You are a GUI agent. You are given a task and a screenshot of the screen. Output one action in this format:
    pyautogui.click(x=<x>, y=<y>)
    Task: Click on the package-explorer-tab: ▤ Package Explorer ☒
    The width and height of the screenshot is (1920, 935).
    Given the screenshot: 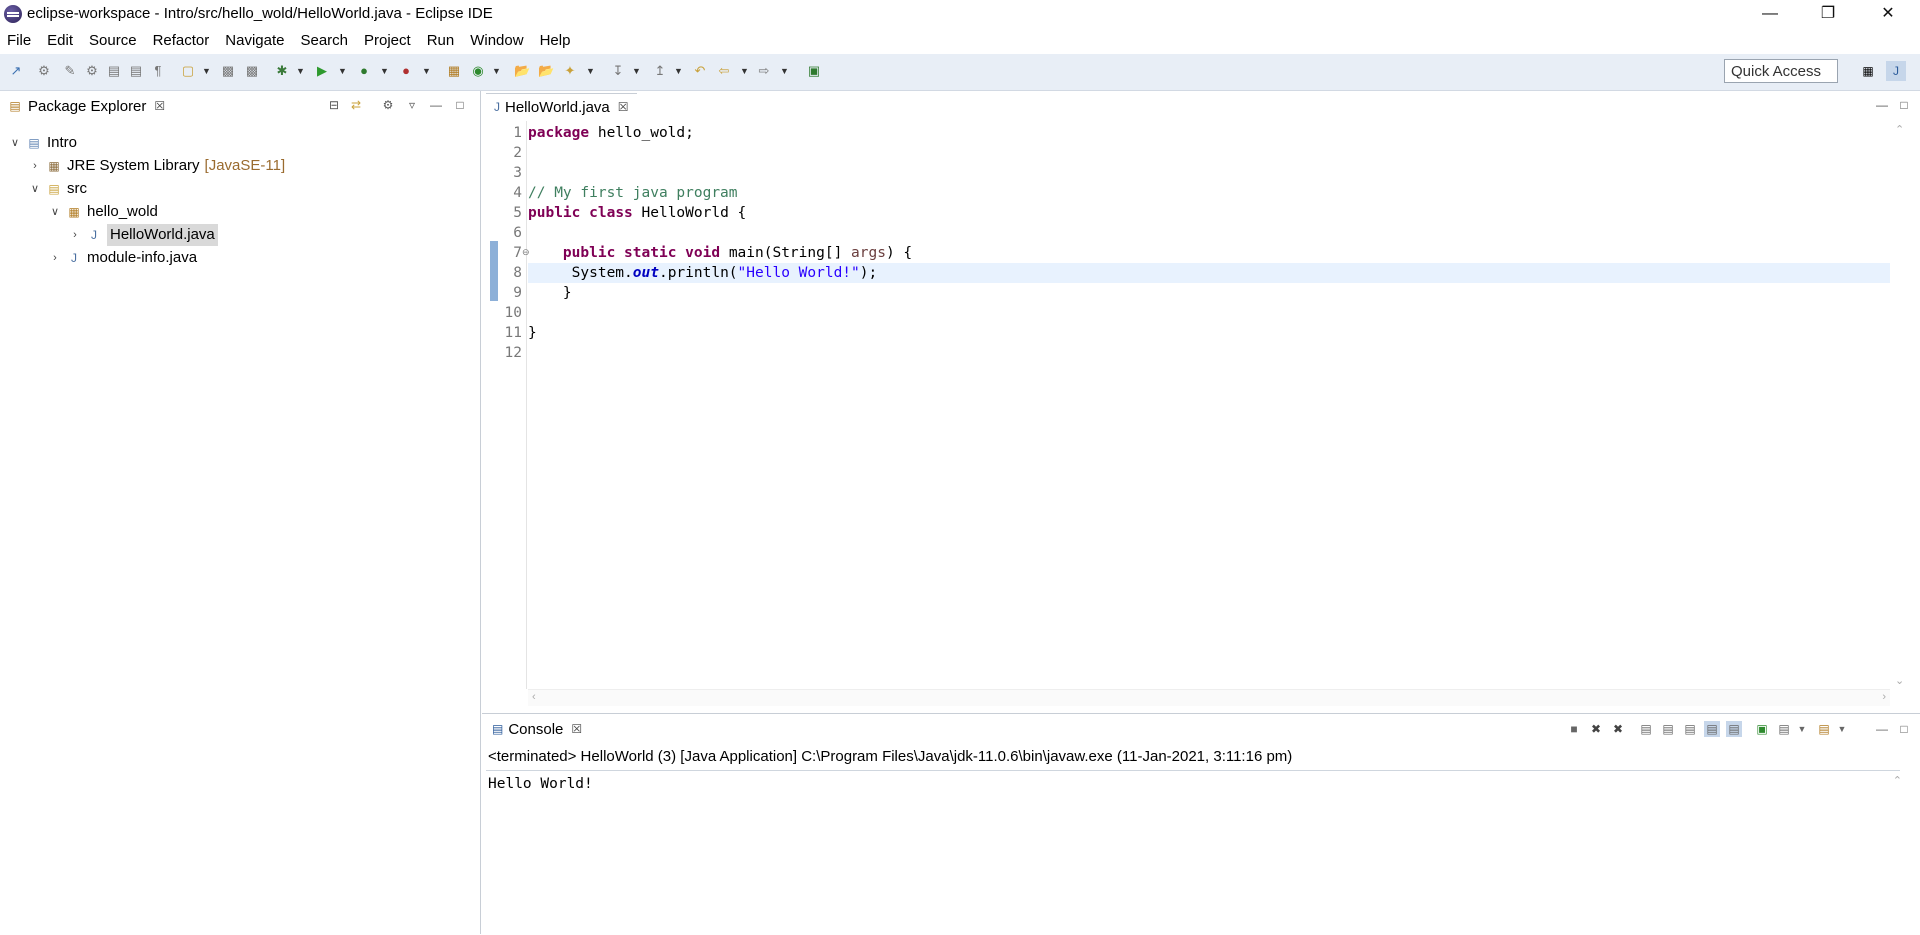 What is the action you would take?
    pyautogui.click(x=86, y=106)
    